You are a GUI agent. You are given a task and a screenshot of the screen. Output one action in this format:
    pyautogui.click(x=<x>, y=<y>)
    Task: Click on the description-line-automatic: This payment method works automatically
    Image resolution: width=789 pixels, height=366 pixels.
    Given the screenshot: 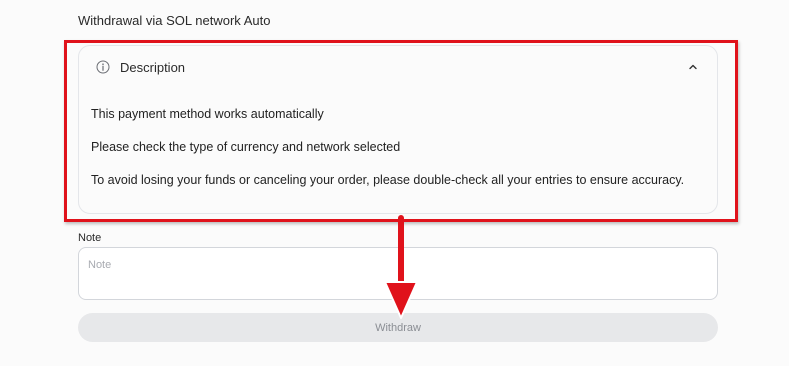 What is the action you would take?
    pyautogui.click(x=207, y=114)
    